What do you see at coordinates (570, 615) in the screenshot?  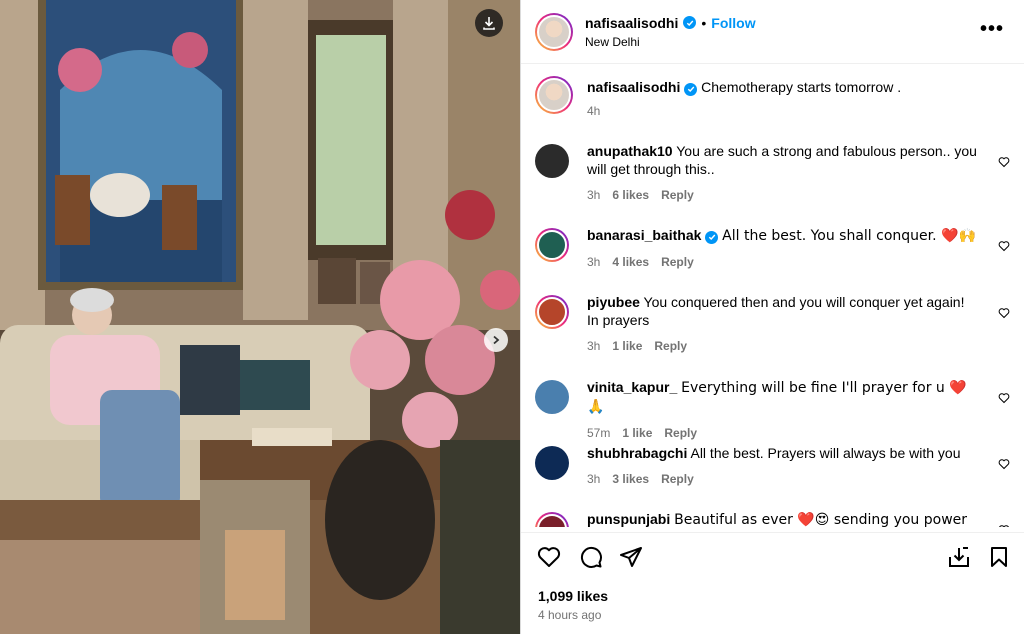 I see `post-time: 4 hours ago` at bounding box center [570, 615].